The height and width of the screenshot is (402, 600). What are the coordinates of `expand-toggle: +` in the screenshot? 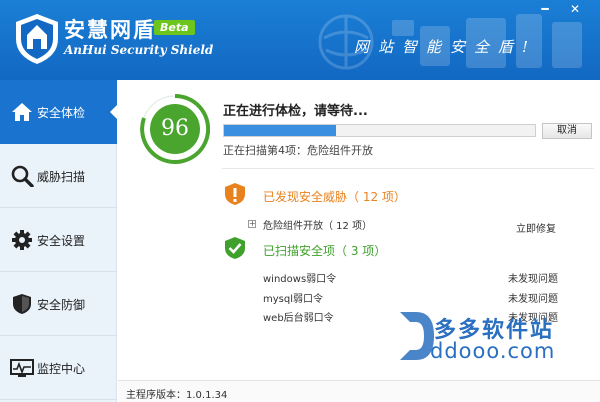 It's located at (252, 224).